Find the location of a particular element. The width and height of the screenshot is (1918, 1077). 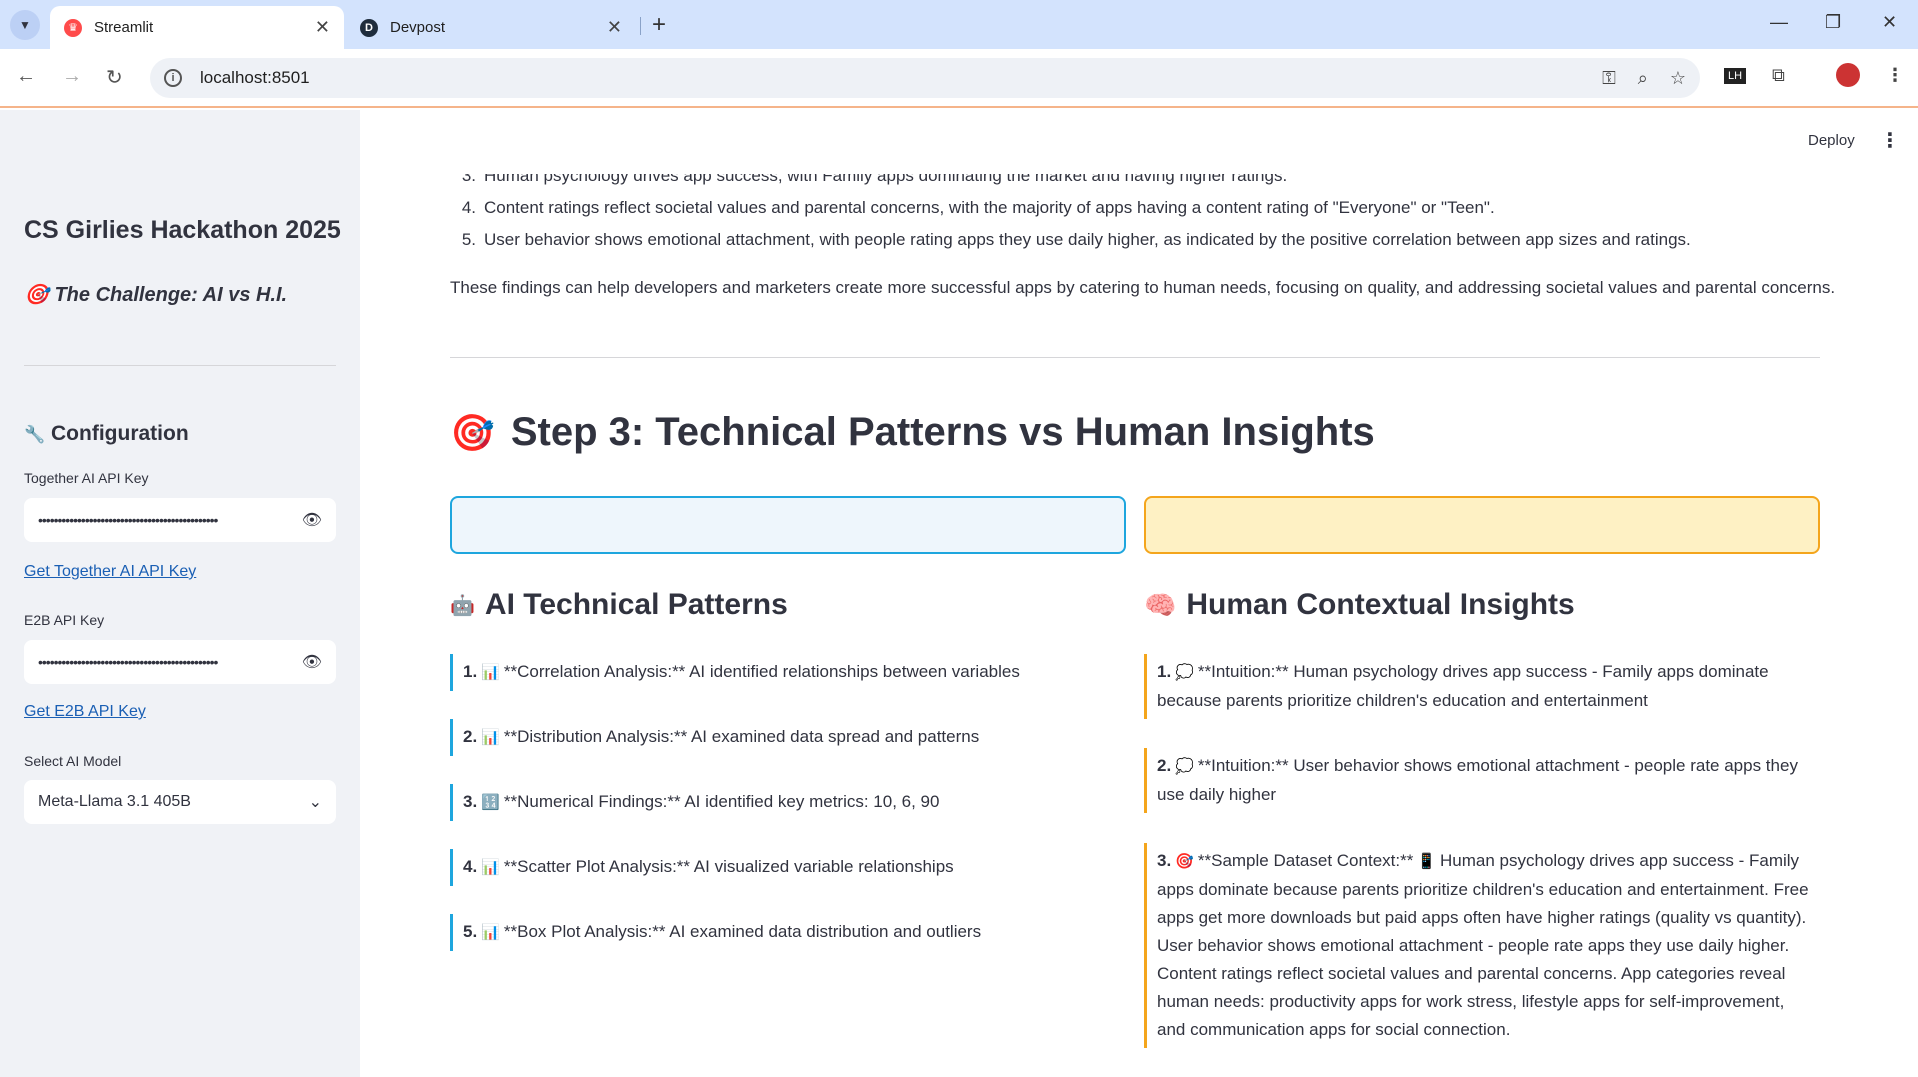

wrench-icon: 🔧 is located at coordinates (35, 434).